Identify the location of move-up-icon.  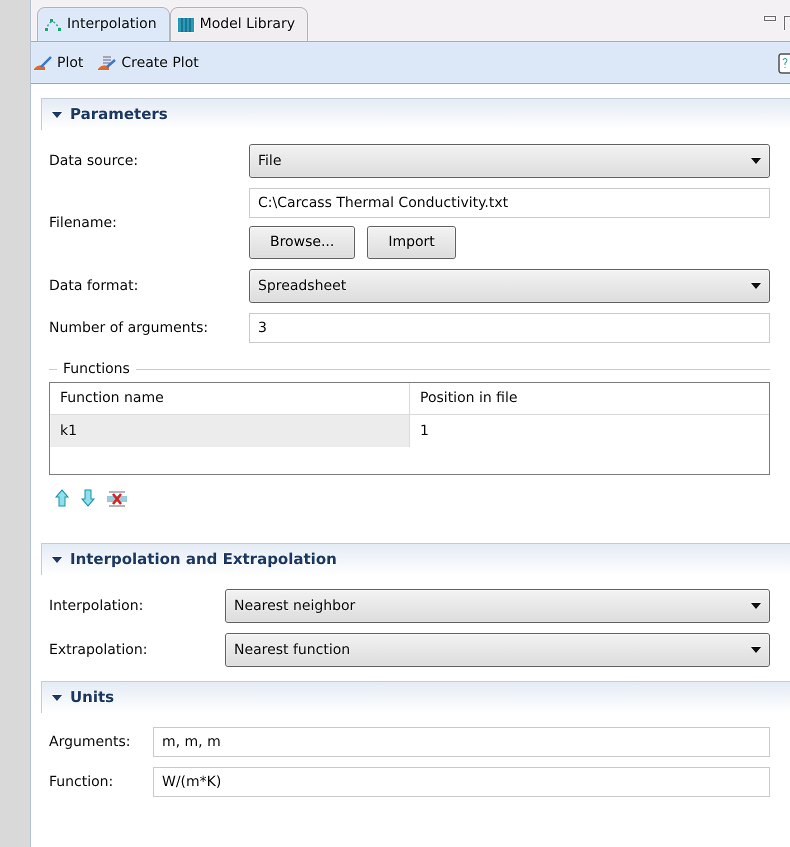
(62, 499).